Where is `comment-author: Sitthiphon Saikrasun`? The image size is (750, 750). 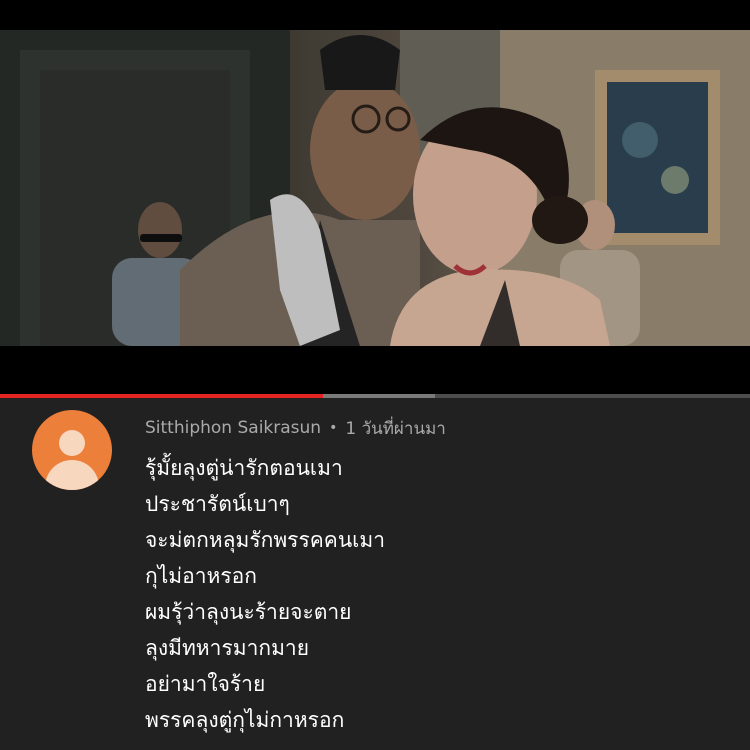
comment-author: Sitthiphon Saikrasun is located at coordinates (233, 428).